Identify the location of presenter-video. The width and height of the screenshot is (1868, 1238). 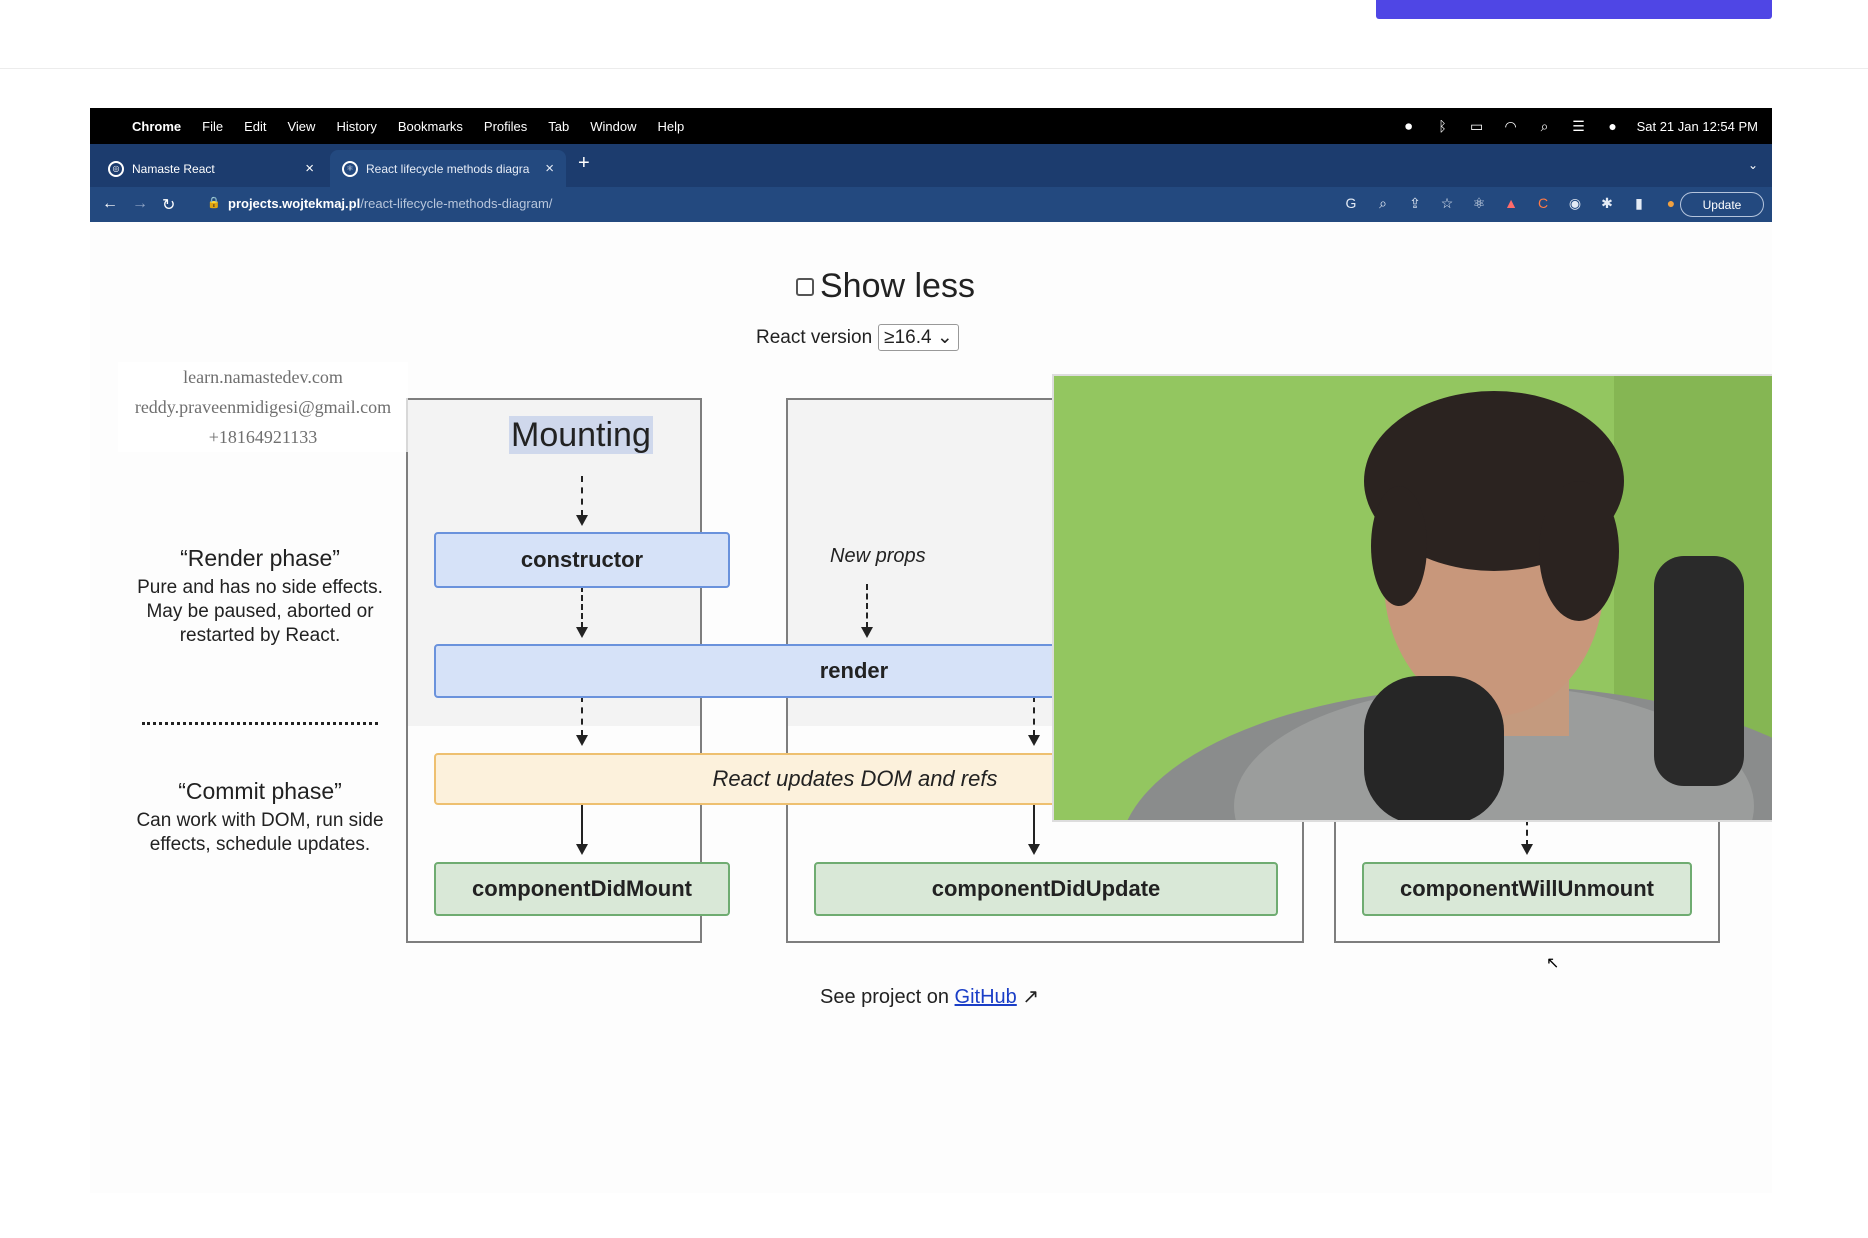
(1413, 598).